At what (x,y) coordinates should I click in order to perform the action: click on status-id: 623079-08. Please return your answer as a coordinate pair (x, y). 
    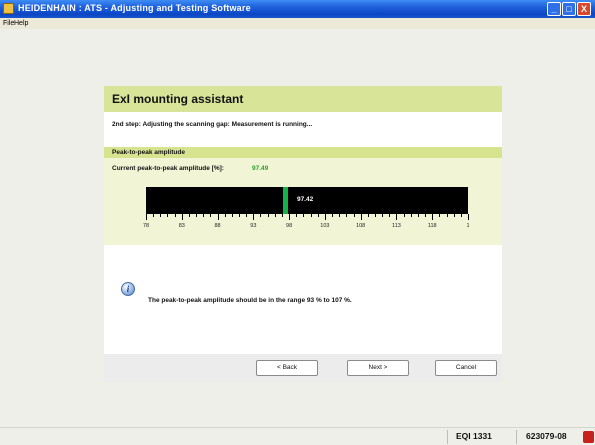
    Looking at the image, I should click on (546, 436).